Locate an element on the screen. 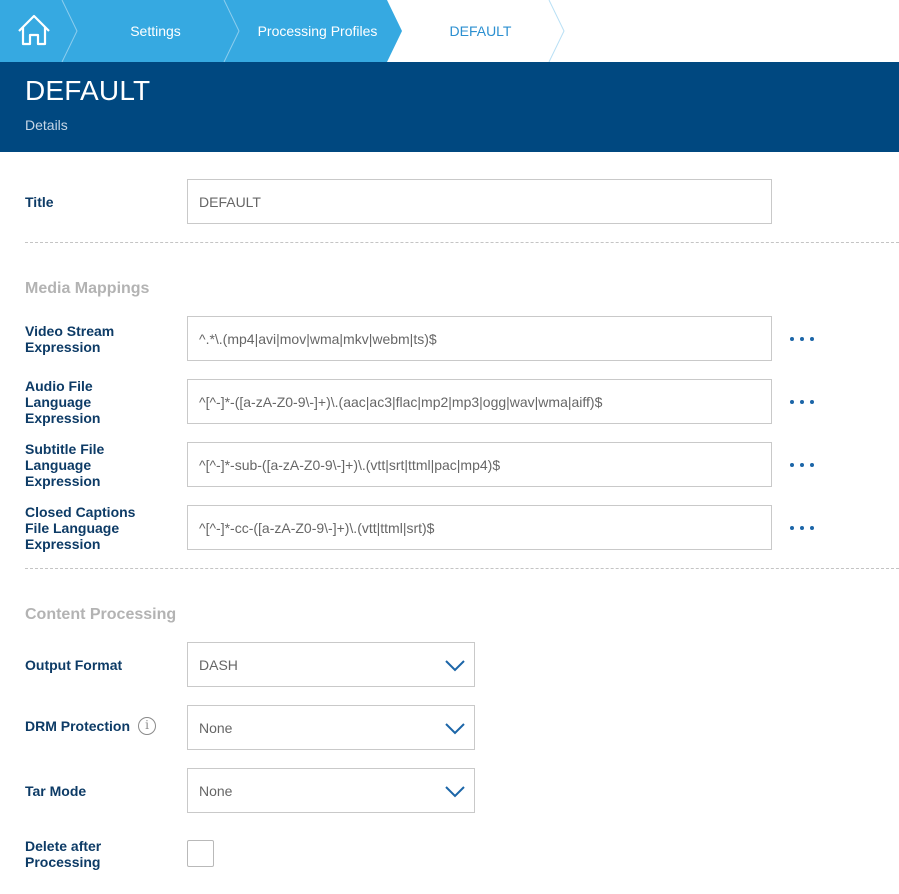  output-format-select: DASH is located at coordinates (331, 664).